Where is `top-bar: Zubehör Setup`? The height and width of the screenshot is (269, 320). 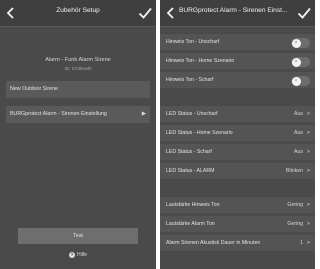 top-bar: Zubehör Setup is located at coordinates (78, 13).